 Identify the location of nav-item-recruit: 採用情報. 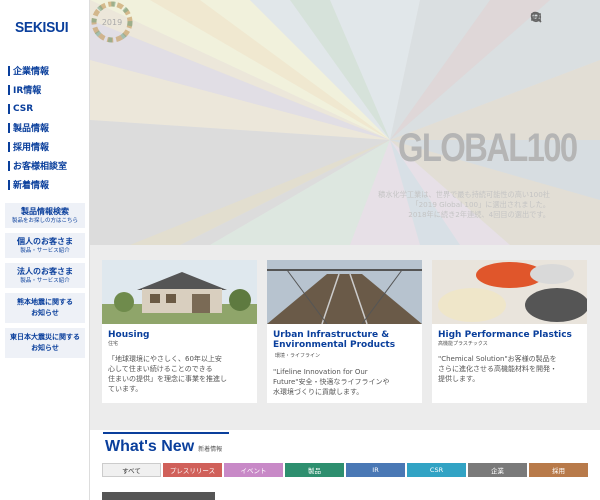
(45, 146).